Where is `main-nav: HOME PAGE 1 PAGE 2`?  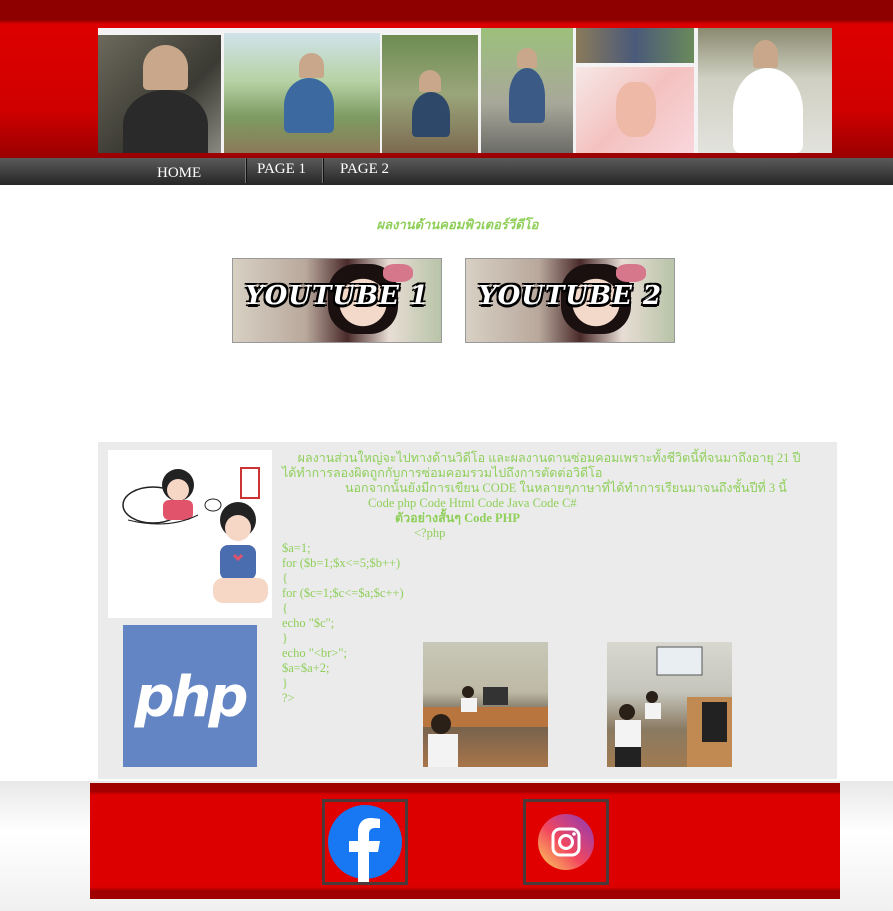 main-nav: HOME PAGE 1 PAGE 2 is located at coordinates (446, 171).